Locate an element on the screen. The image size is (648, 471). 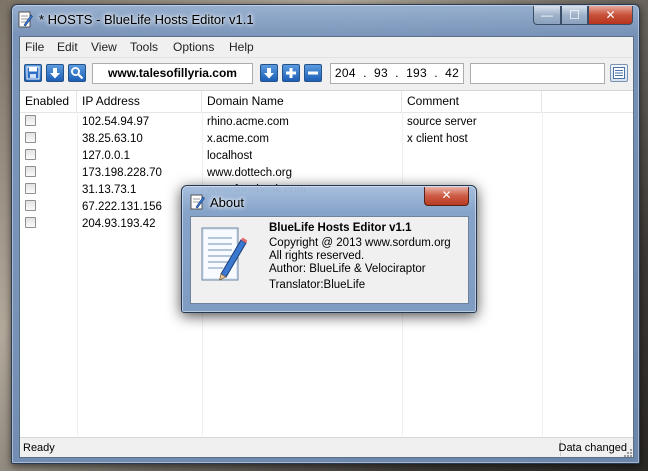
about-translator: Translator:BlueLife is located at coordinates (317, 285).